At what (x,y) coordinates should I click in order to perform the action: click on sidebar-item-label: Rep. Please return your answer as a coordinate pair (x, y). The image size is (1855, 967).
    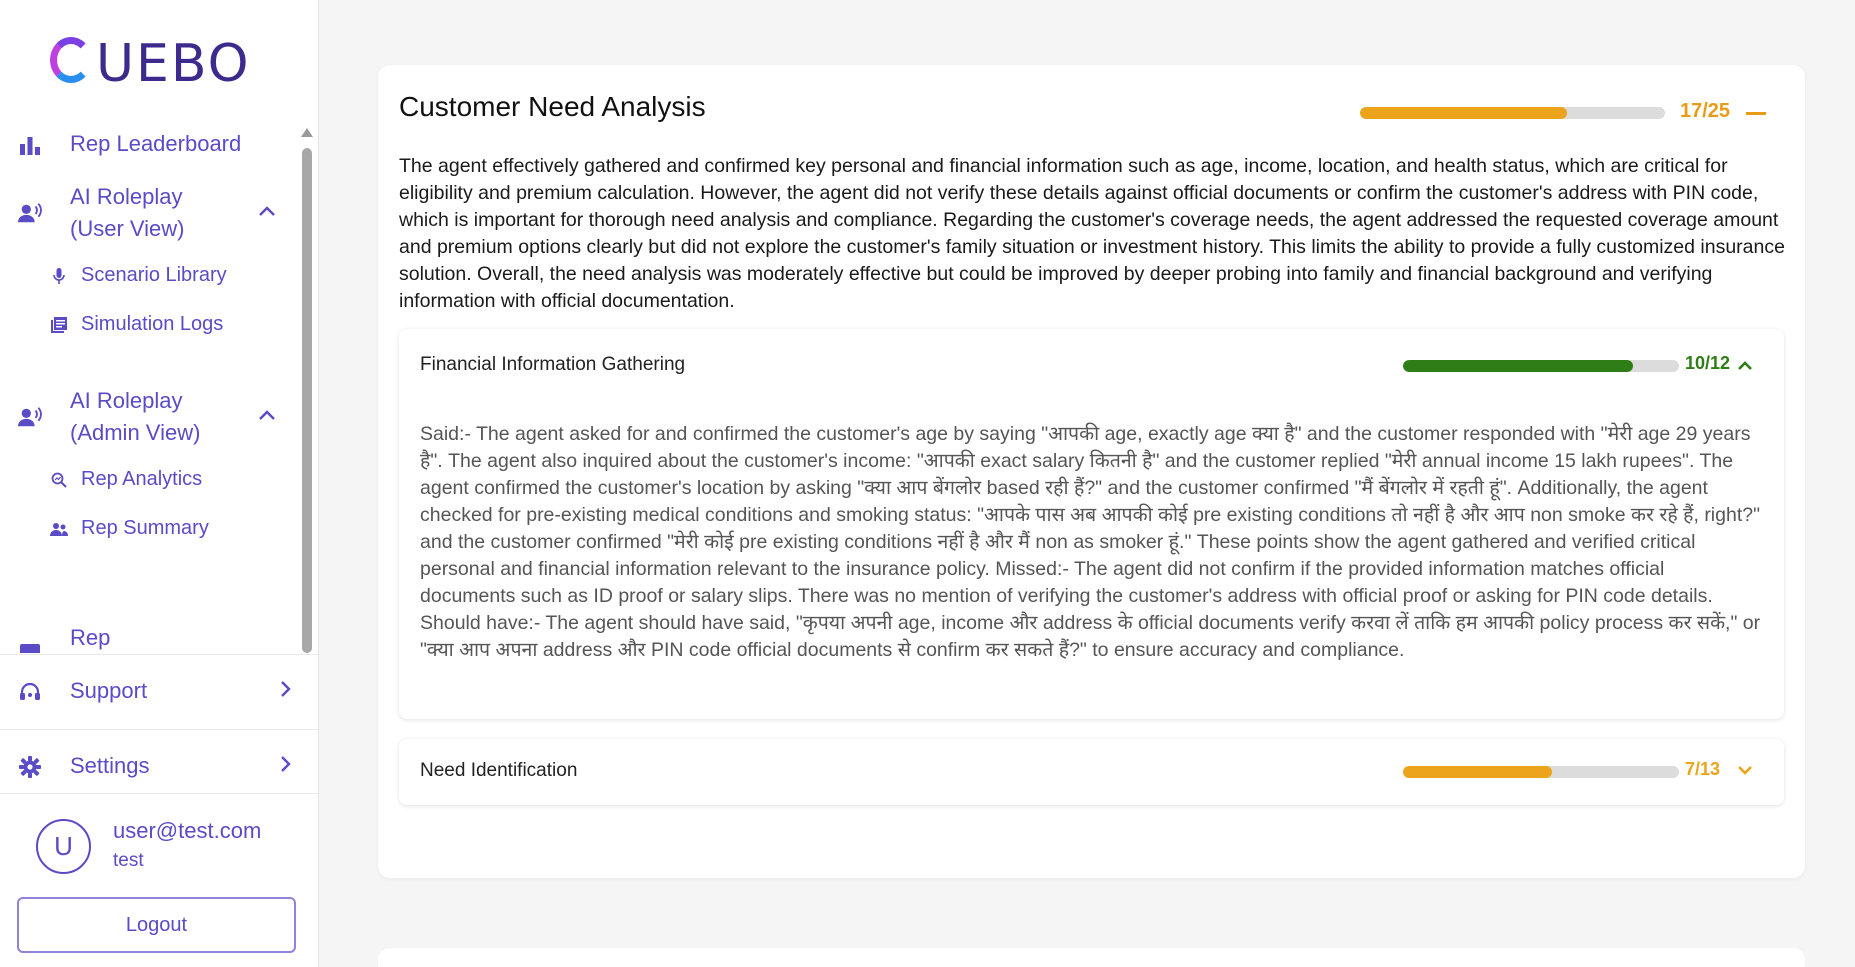
    Looking at the image, I should click on (90, 637).